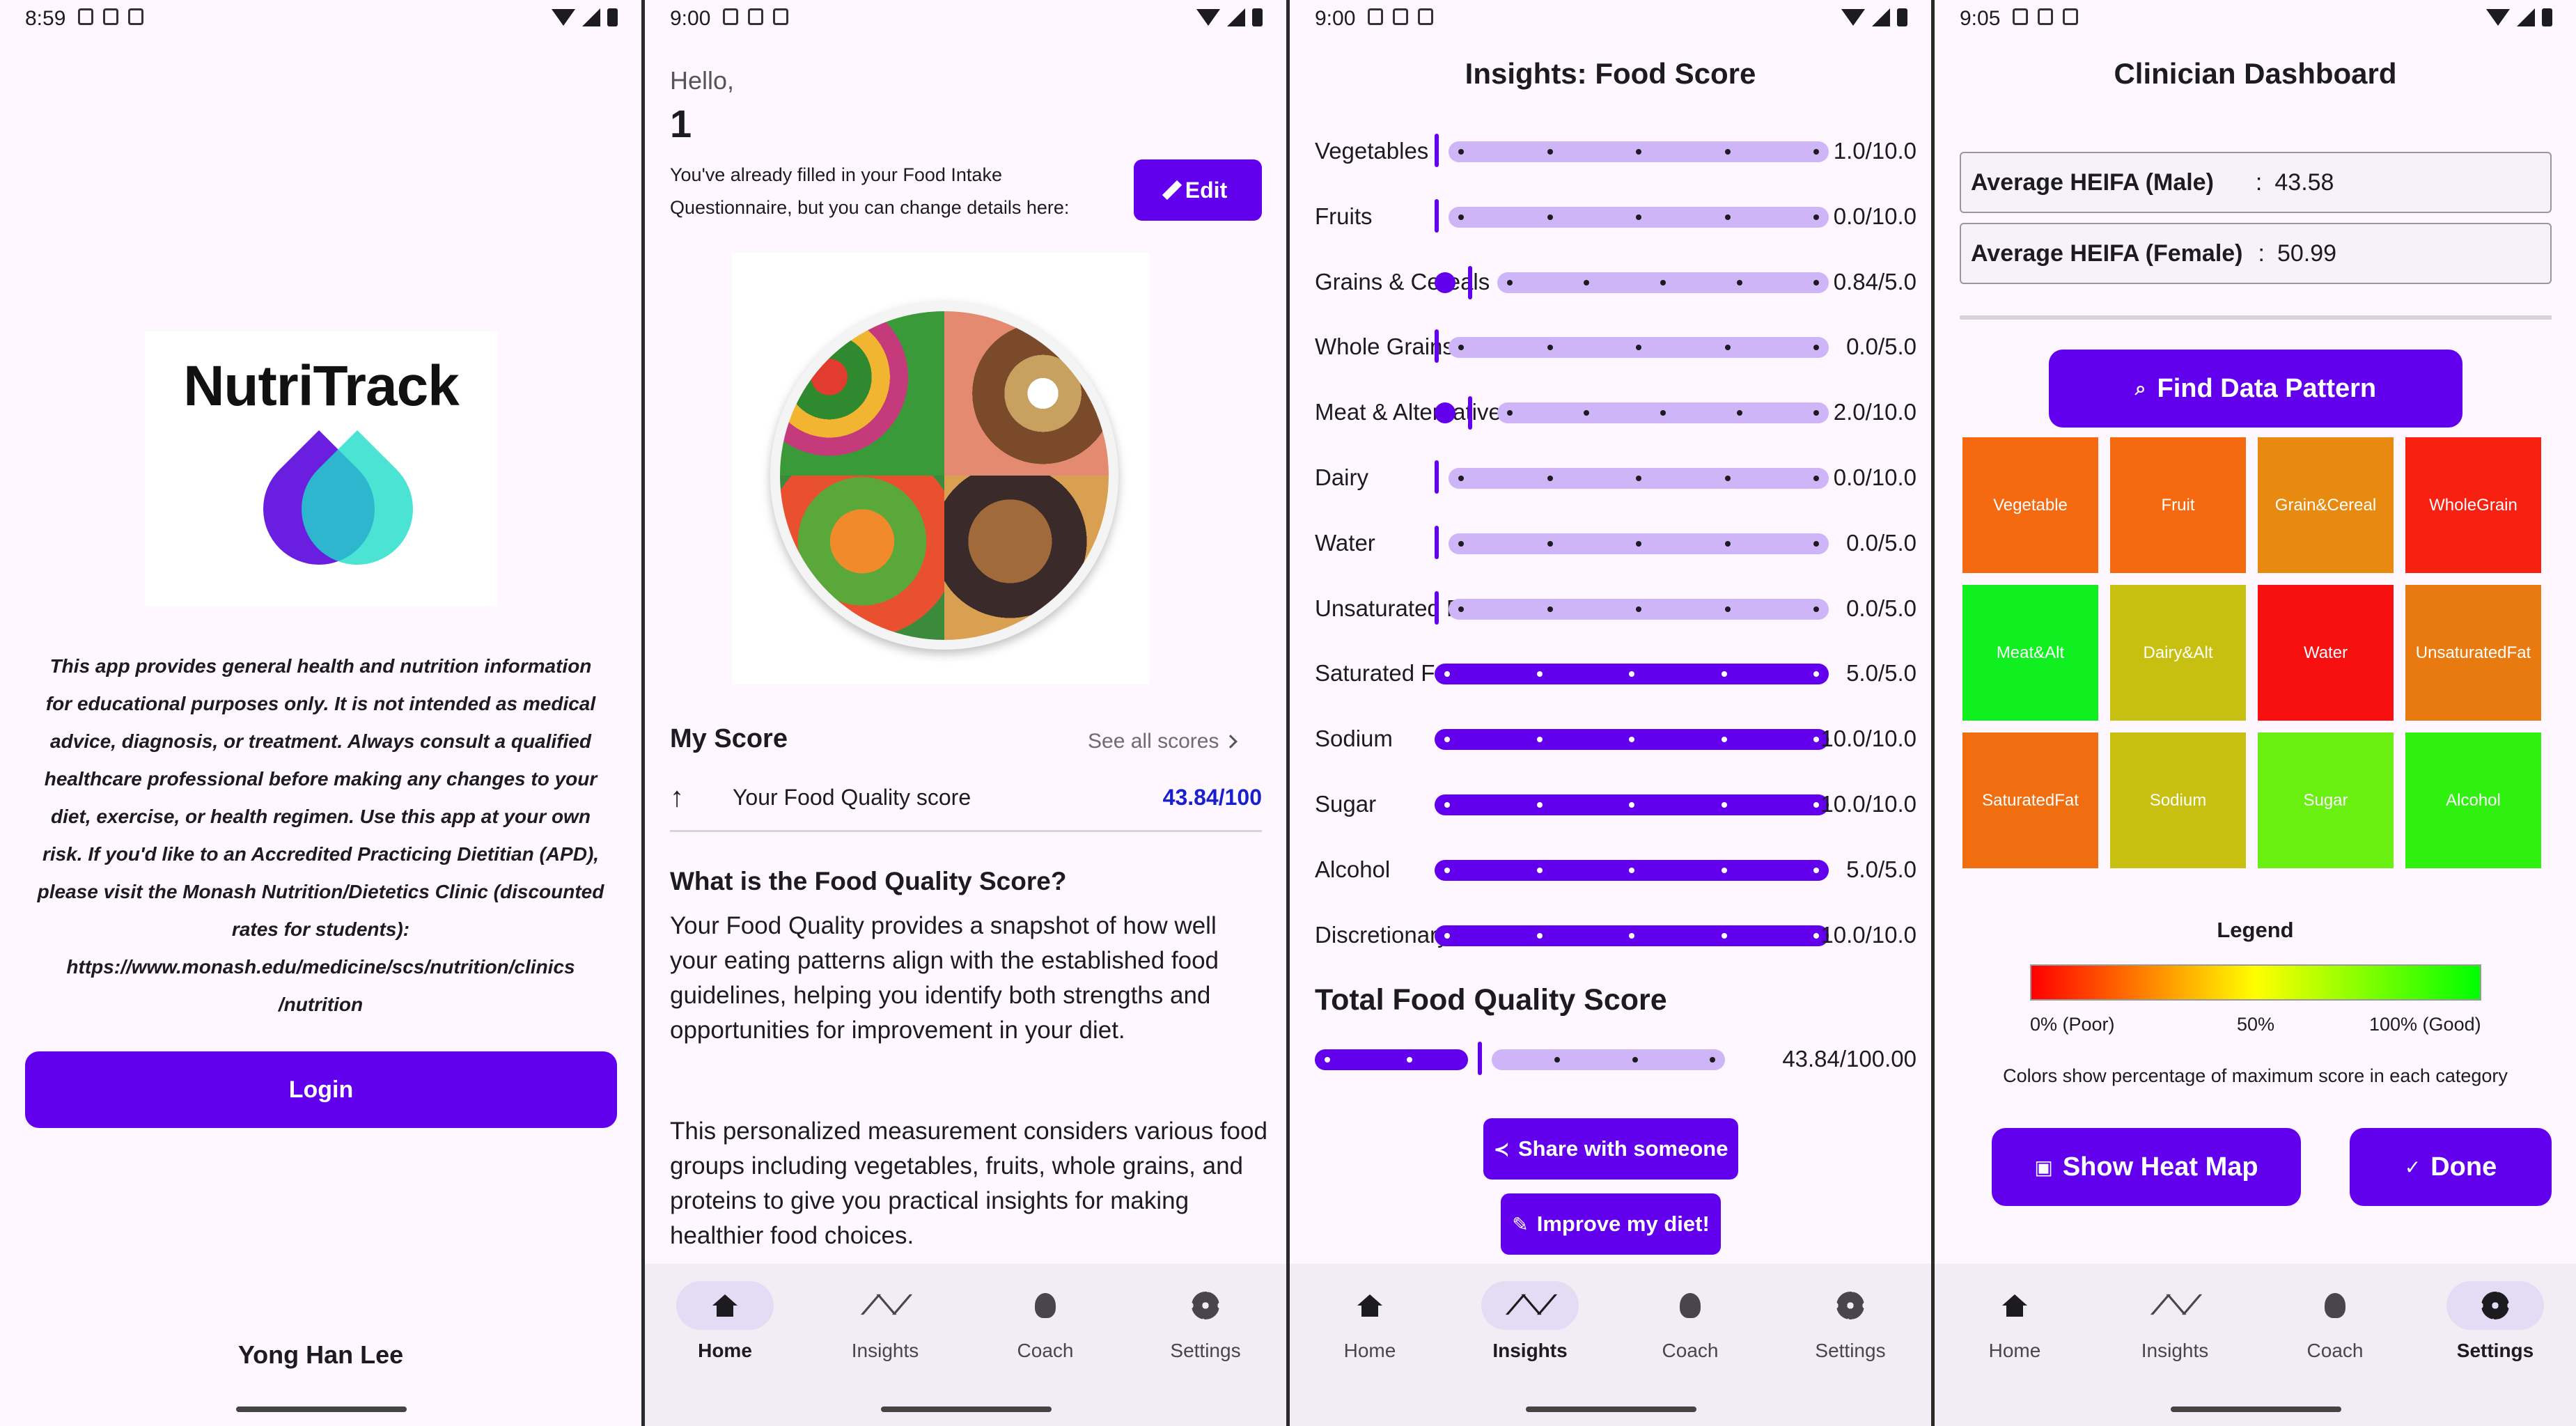 Image resolution: width=2576 pixels, height=1426 pixels. Describe the element at coordinates (2473, 800) in the screenshot. I see `heatmap-cell: Alcohol` at that location.